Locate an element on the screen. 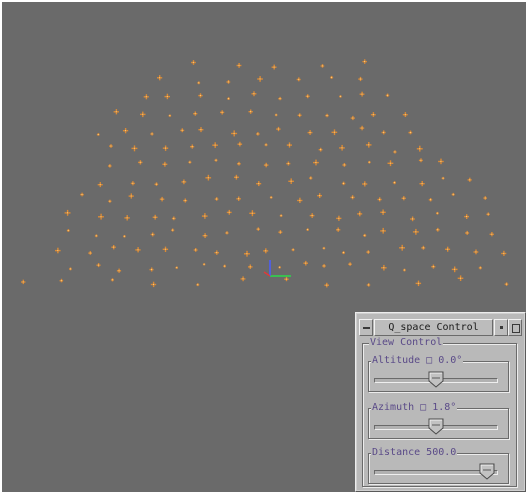 The image size is (529, 494). window-titlebar: Q_space Control is located at coordinates (440, 327).